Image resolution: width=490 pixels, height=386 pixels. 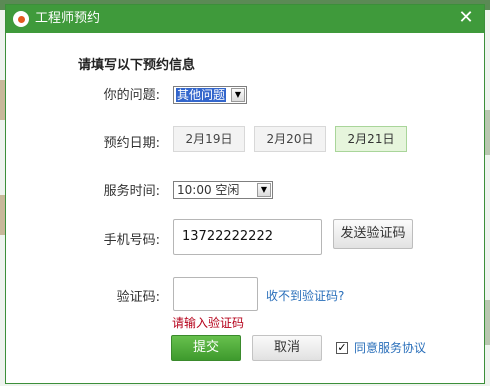 What do you see at coordinates (371, 139) in the screenshot?
I see `date-option-selected: 2月21日` at bounding box center [371, 139].